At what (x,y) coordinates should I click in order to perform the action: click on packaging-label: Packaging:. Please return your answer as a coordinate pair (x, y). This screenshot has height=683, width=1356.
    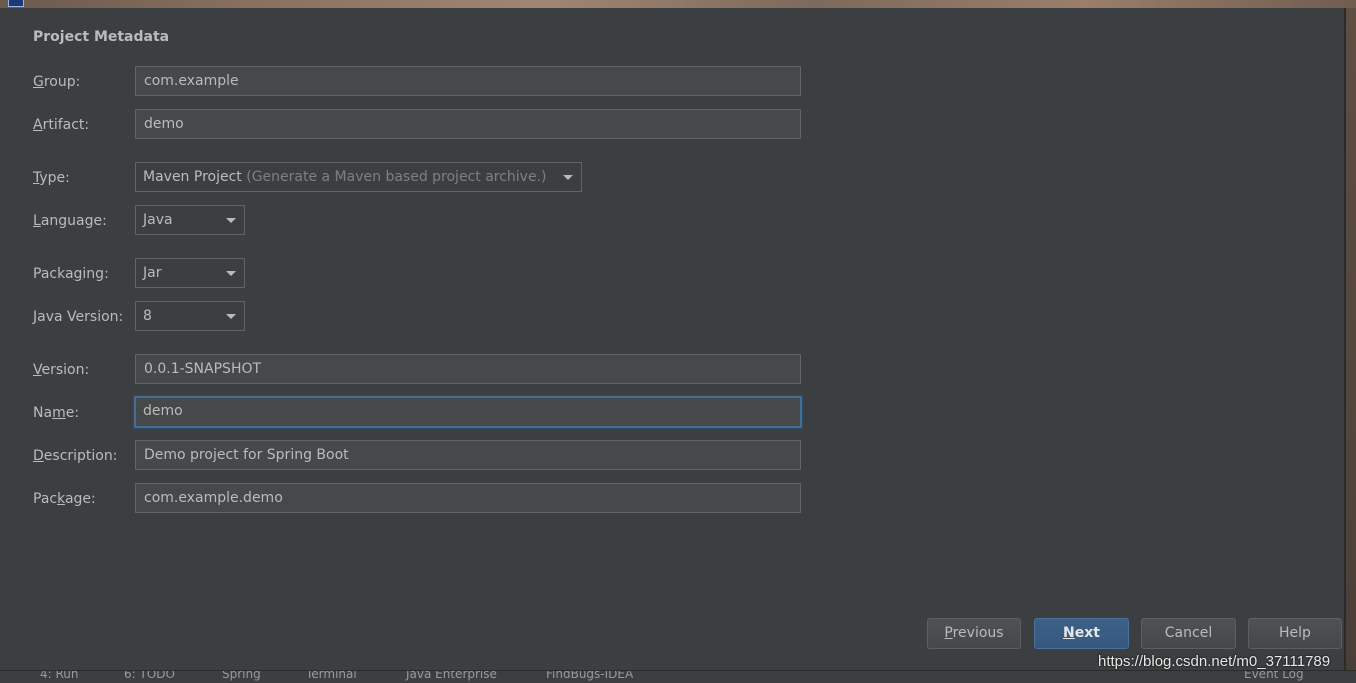
    Looking at the image, I should click on (71, 274).